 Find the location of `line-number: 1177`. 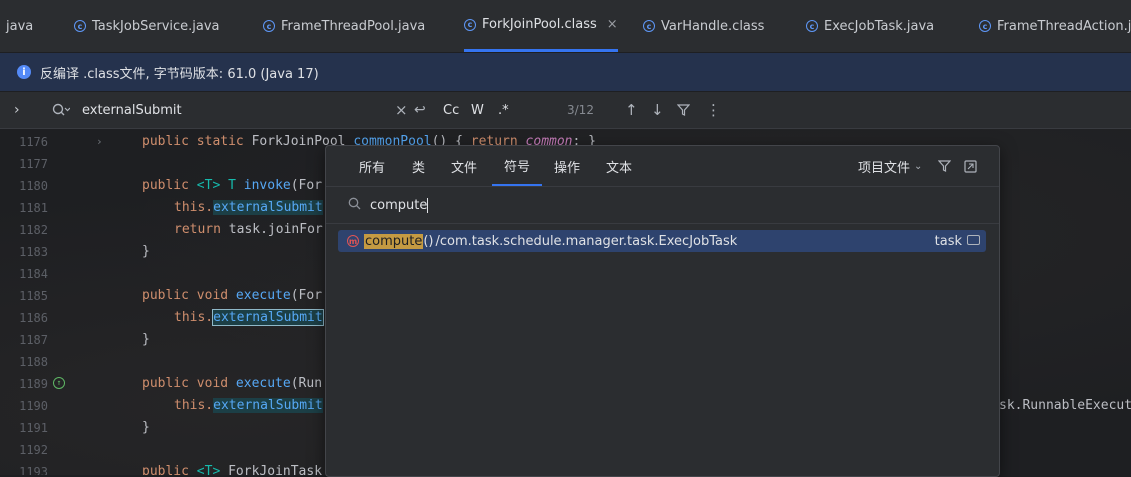

line-number: 1177 is located at coordinates (33, 164).